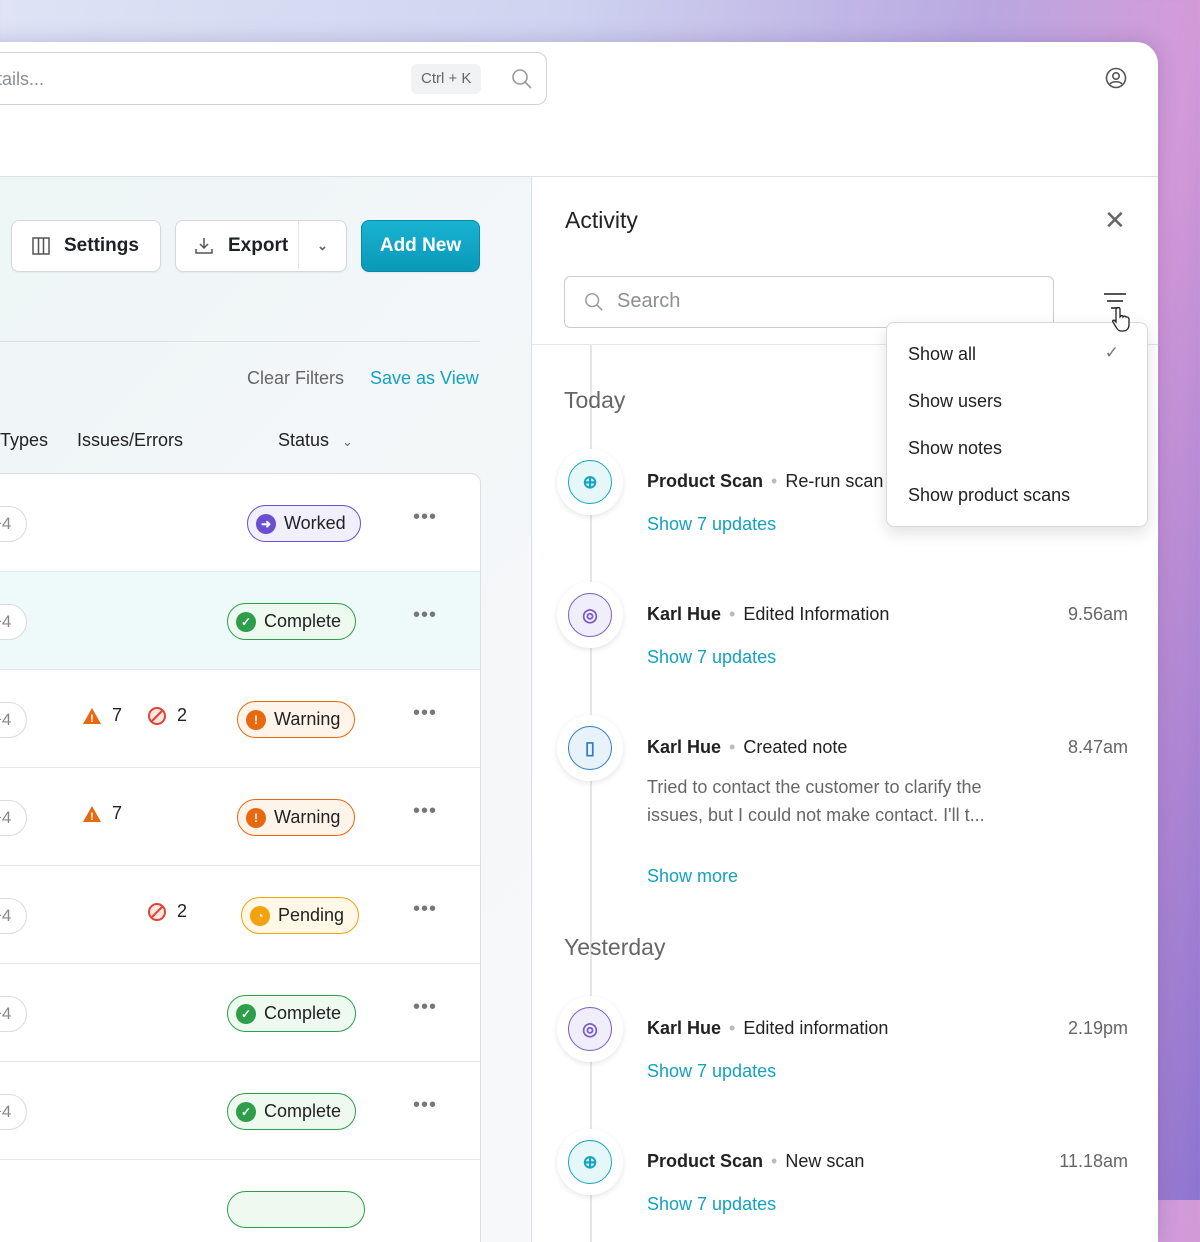 This screenshot has height=1242, width=1200. I want to click on activity-time: 8.47am, so click(1097, 747).